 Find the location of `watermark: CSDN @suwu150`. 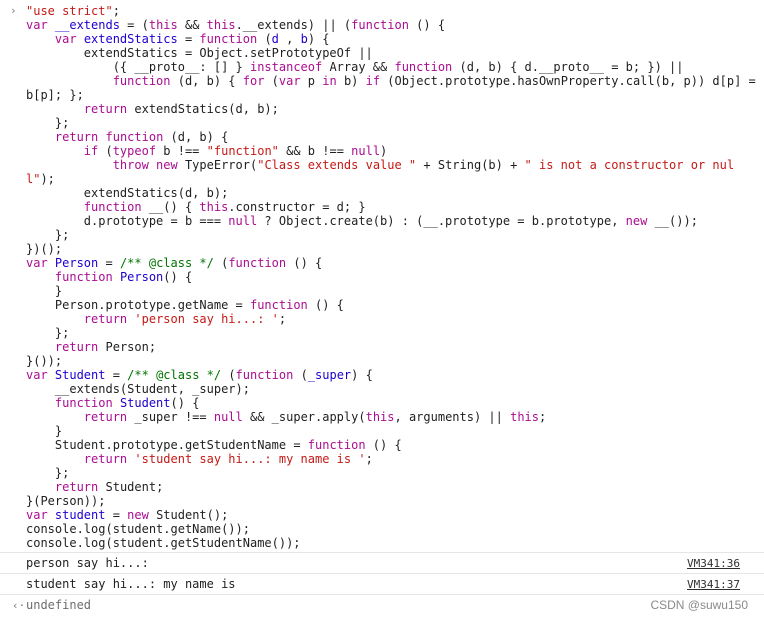

watermark: CSDN @suwu150 is located at coordinates (699, 605).